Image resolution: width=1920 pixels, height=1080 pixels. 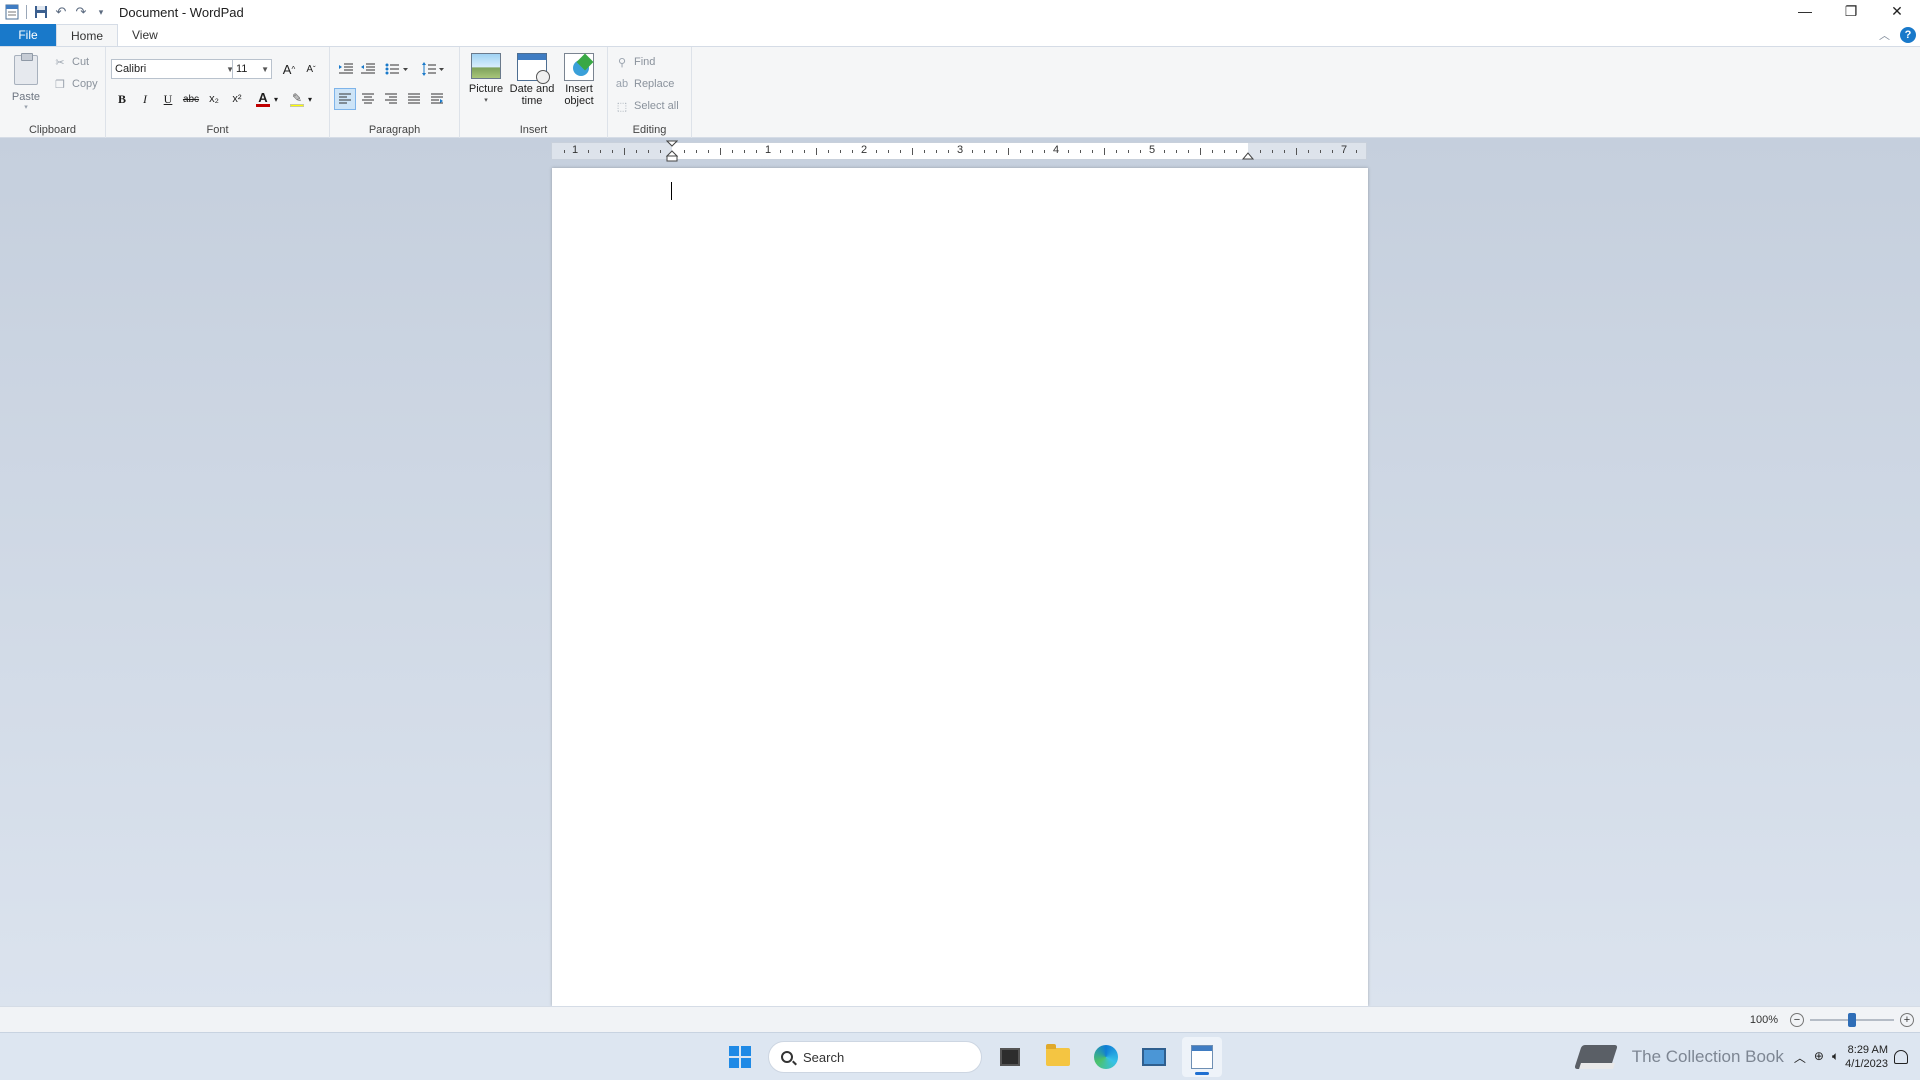 I want to click on tab-home: Home, so click(x=87, y=35).